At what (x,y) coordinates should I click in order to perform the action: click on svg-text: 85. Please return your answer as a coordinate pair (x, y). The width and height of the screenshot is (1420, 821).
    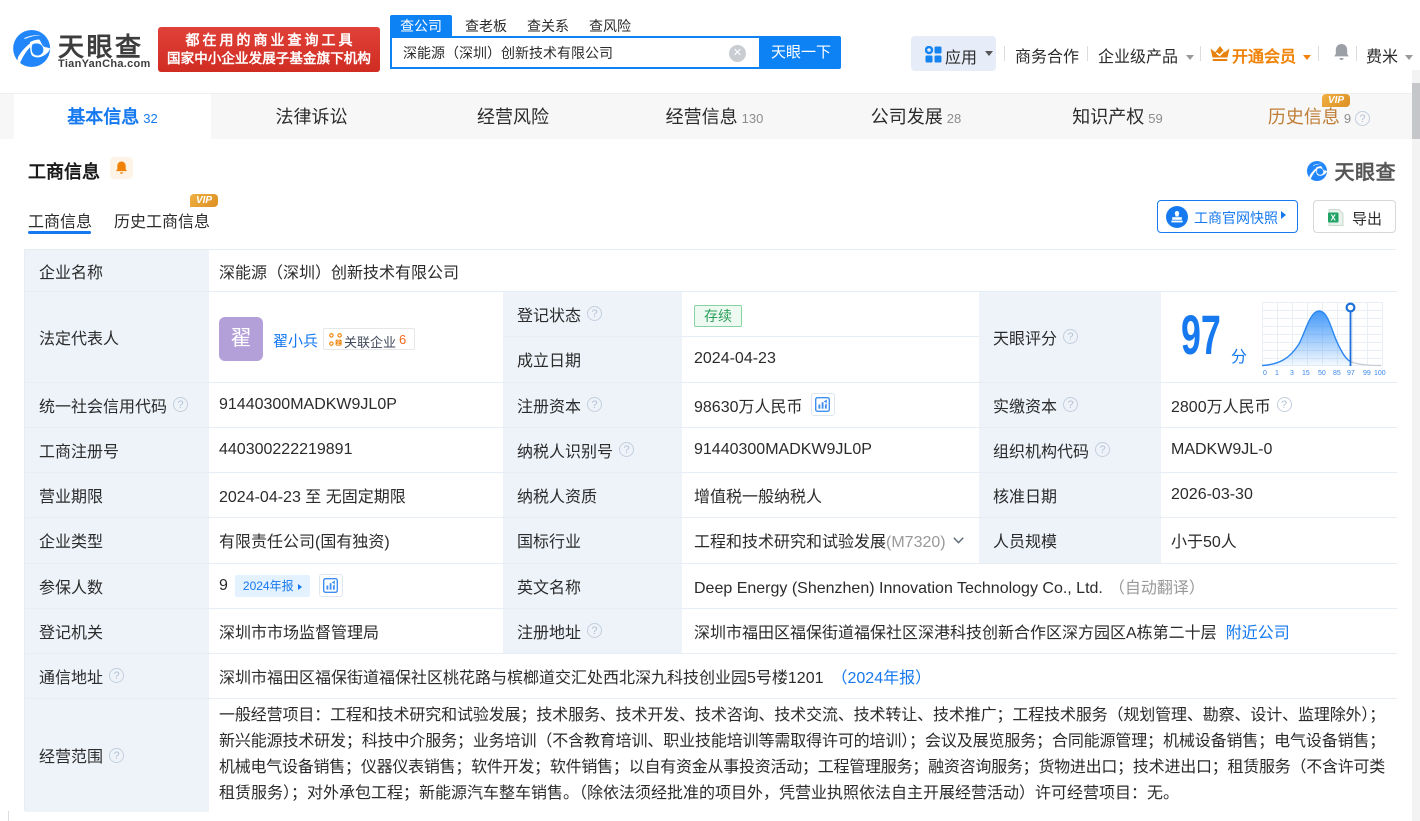
    Looking at the image, I should click on (1337, 373).